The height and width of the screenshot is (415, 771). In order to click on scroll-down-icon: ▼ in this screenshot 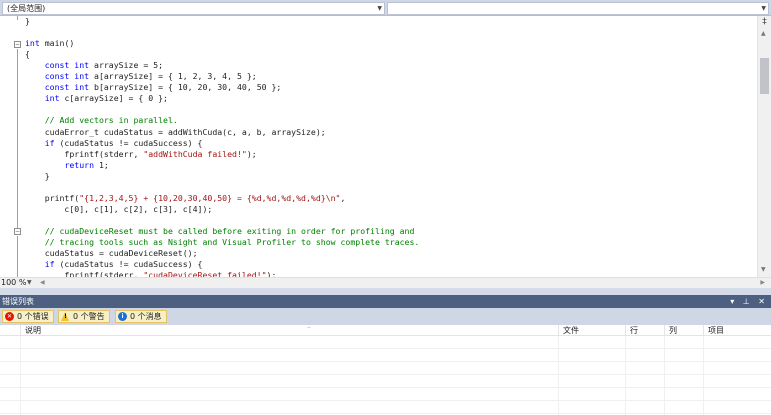, I will do `click(763, 269)`.